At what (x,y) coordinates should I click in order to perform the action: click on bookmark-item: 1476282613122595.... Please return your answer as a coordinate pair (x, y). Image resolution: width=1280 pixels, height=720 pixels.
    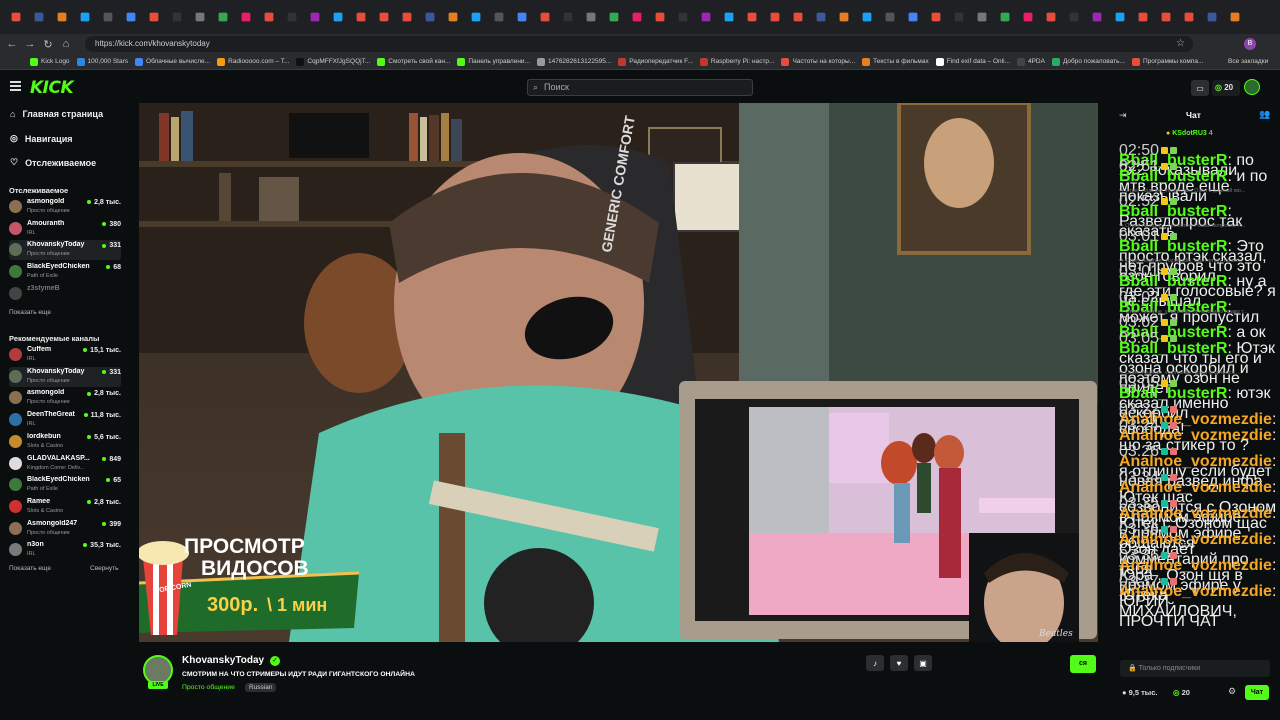
    Looking at the image, I should click on (573, 61).